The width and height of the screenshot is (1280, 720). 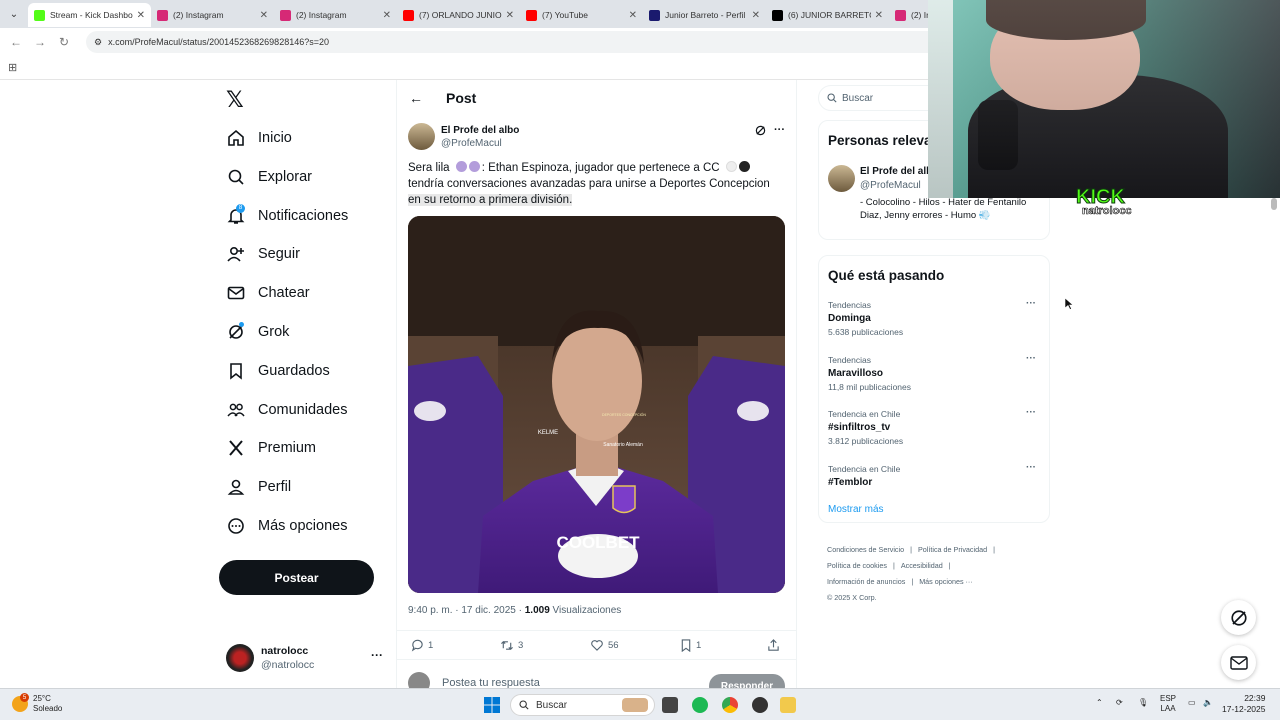 I want to click on file-explorer-icon, so click(x=788, y=705).